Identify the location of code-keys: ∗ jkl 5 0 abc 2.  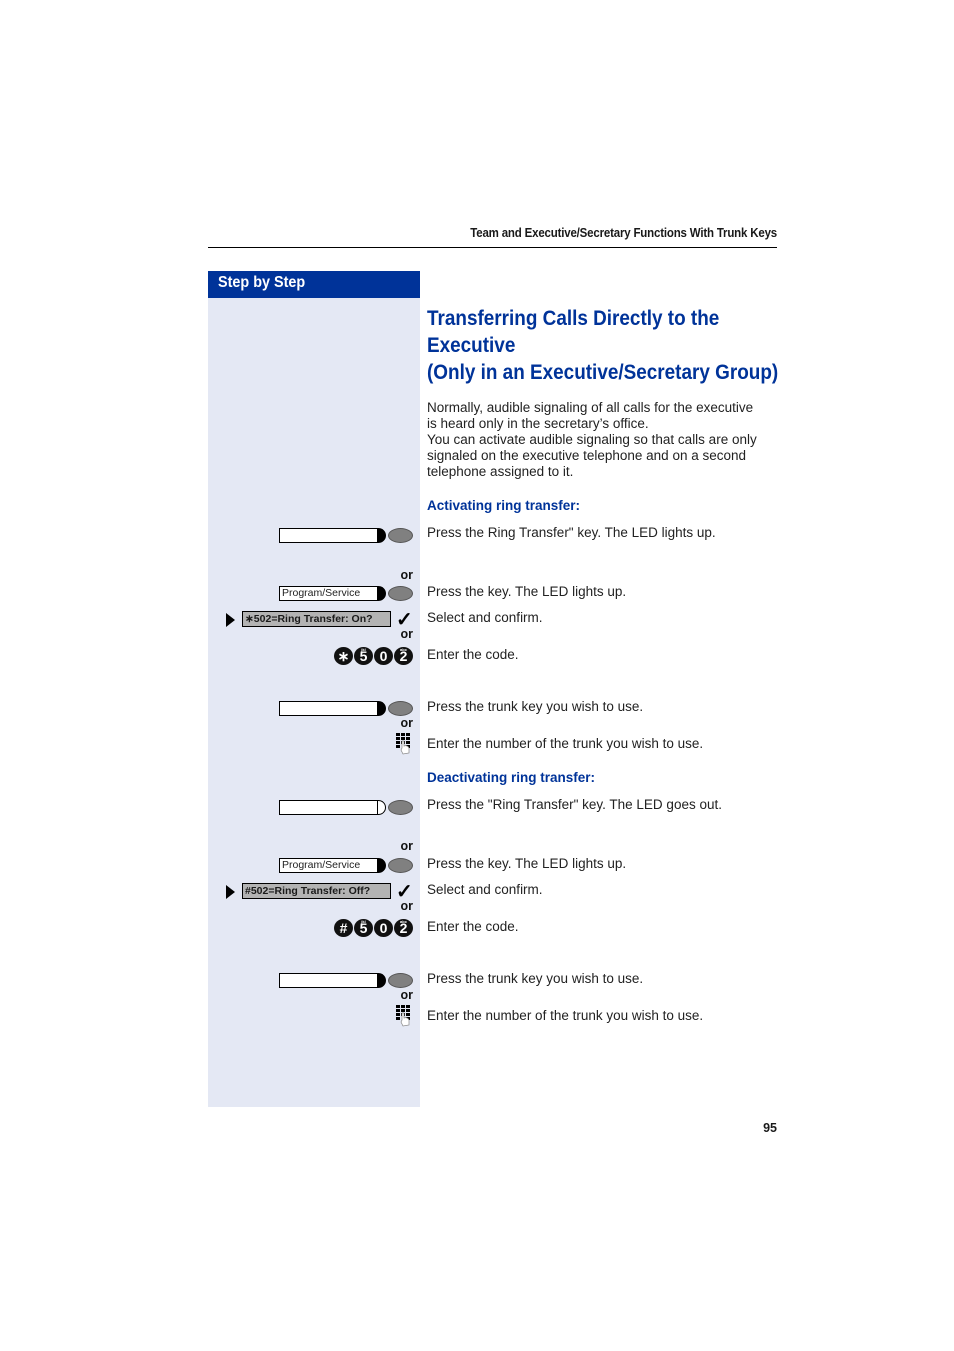
(373, 656).